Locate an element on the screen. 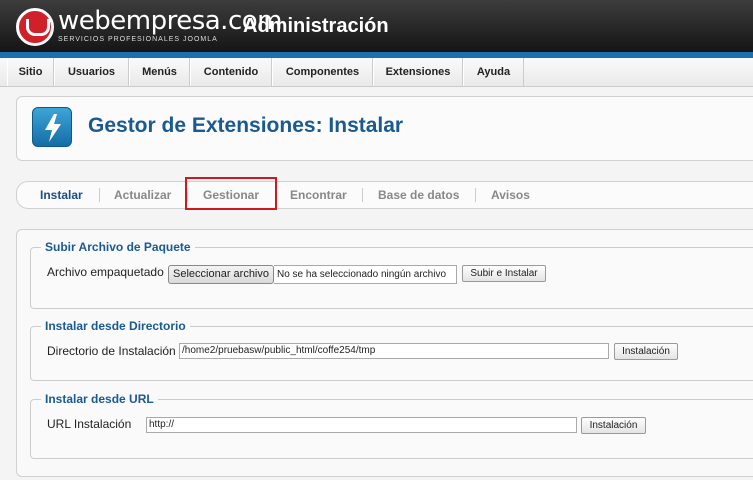  webempresa-logo-icon is located at coordinates (35, 27).